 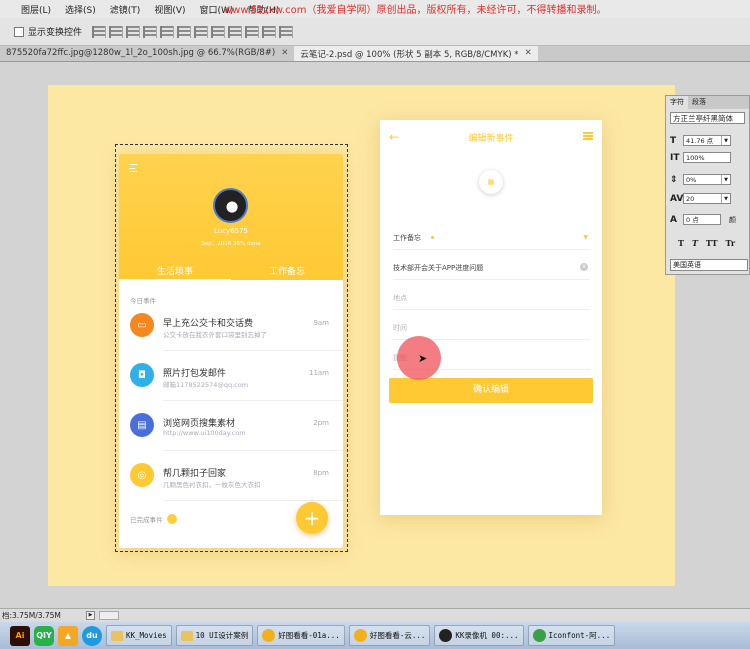 I want to click on field-value: 工作备忘, so click(x=407, y=238).